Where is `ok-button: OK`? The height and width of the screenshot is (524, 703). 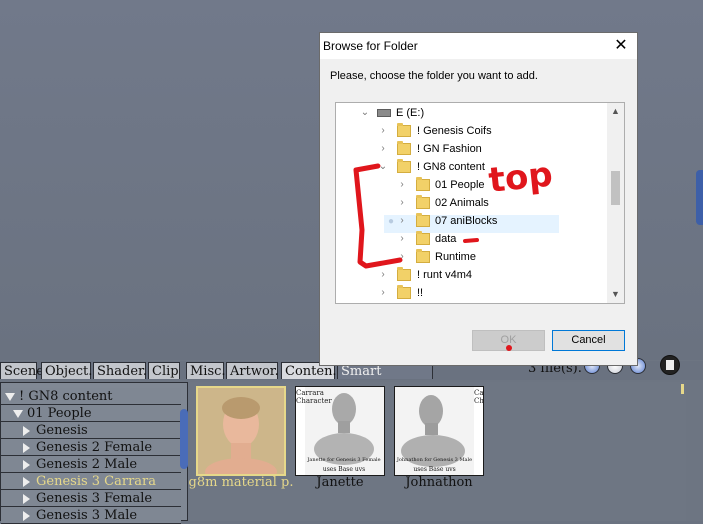
ok-button: OK is located at coordinates (508, 340).